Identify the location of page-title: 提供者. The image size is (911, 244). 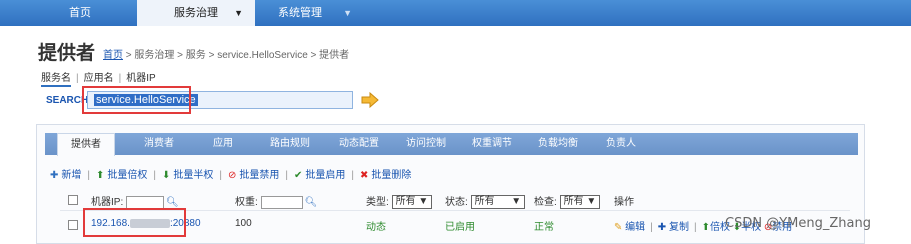
(67, 53).